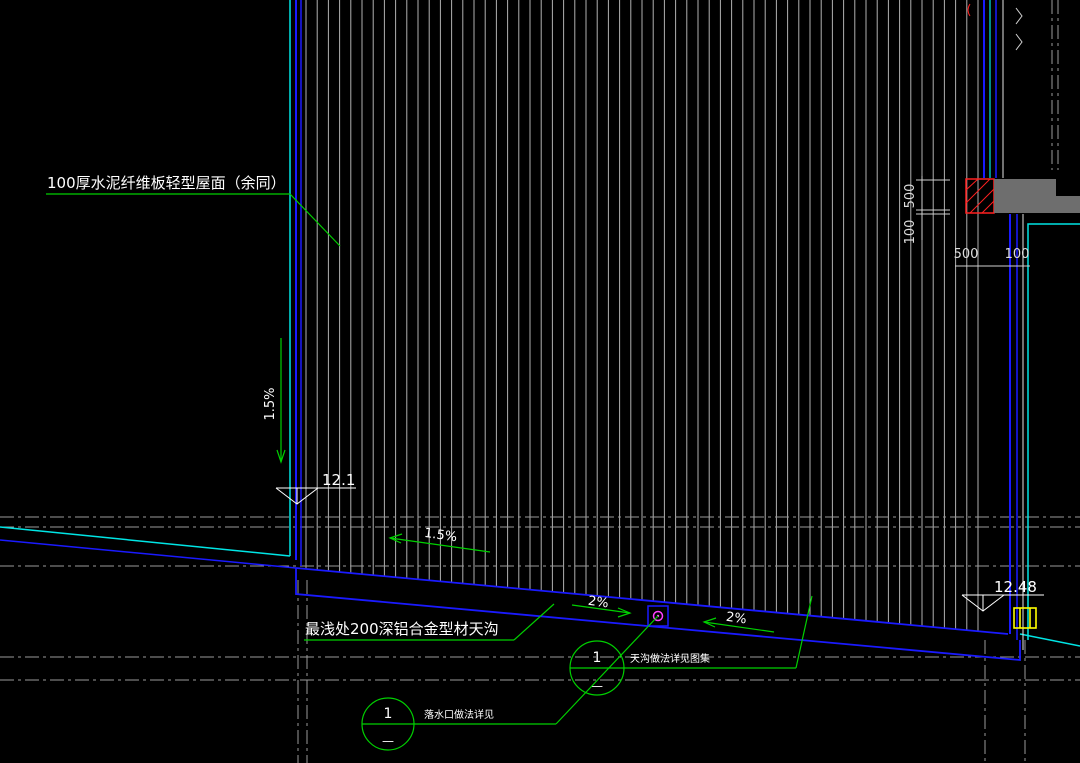 This screenshot has height=763, width=1080. I want to click on dimension-100-vertical: 100, so click(910, 232).